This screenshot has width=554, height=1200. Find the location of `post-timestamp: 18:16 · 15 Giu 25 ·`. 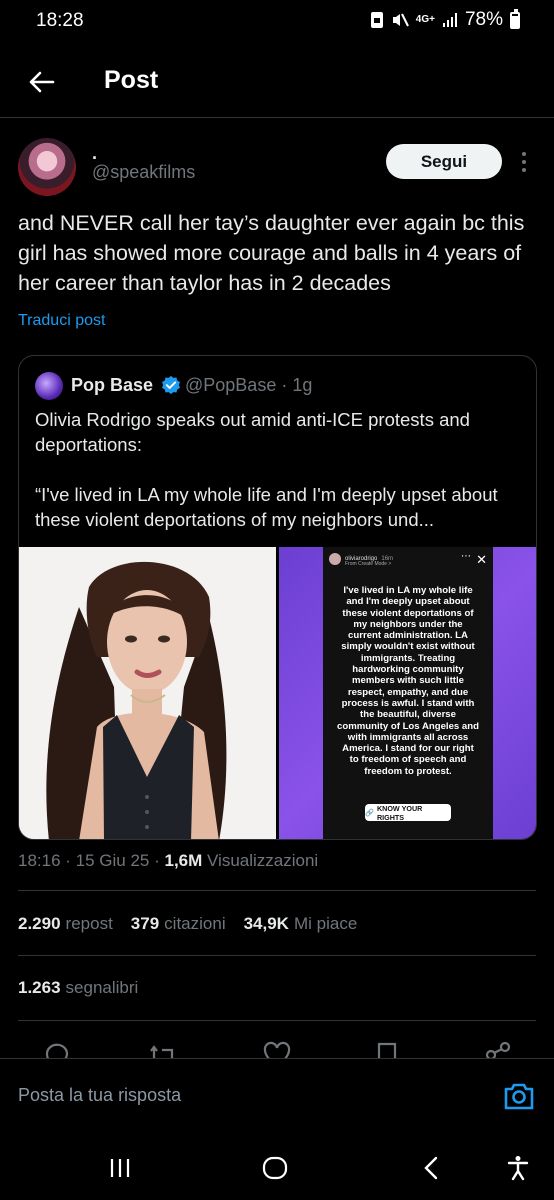

post-timestamp: 18:16 · 15 Giu 25 · is located at coordinates (91, 860).